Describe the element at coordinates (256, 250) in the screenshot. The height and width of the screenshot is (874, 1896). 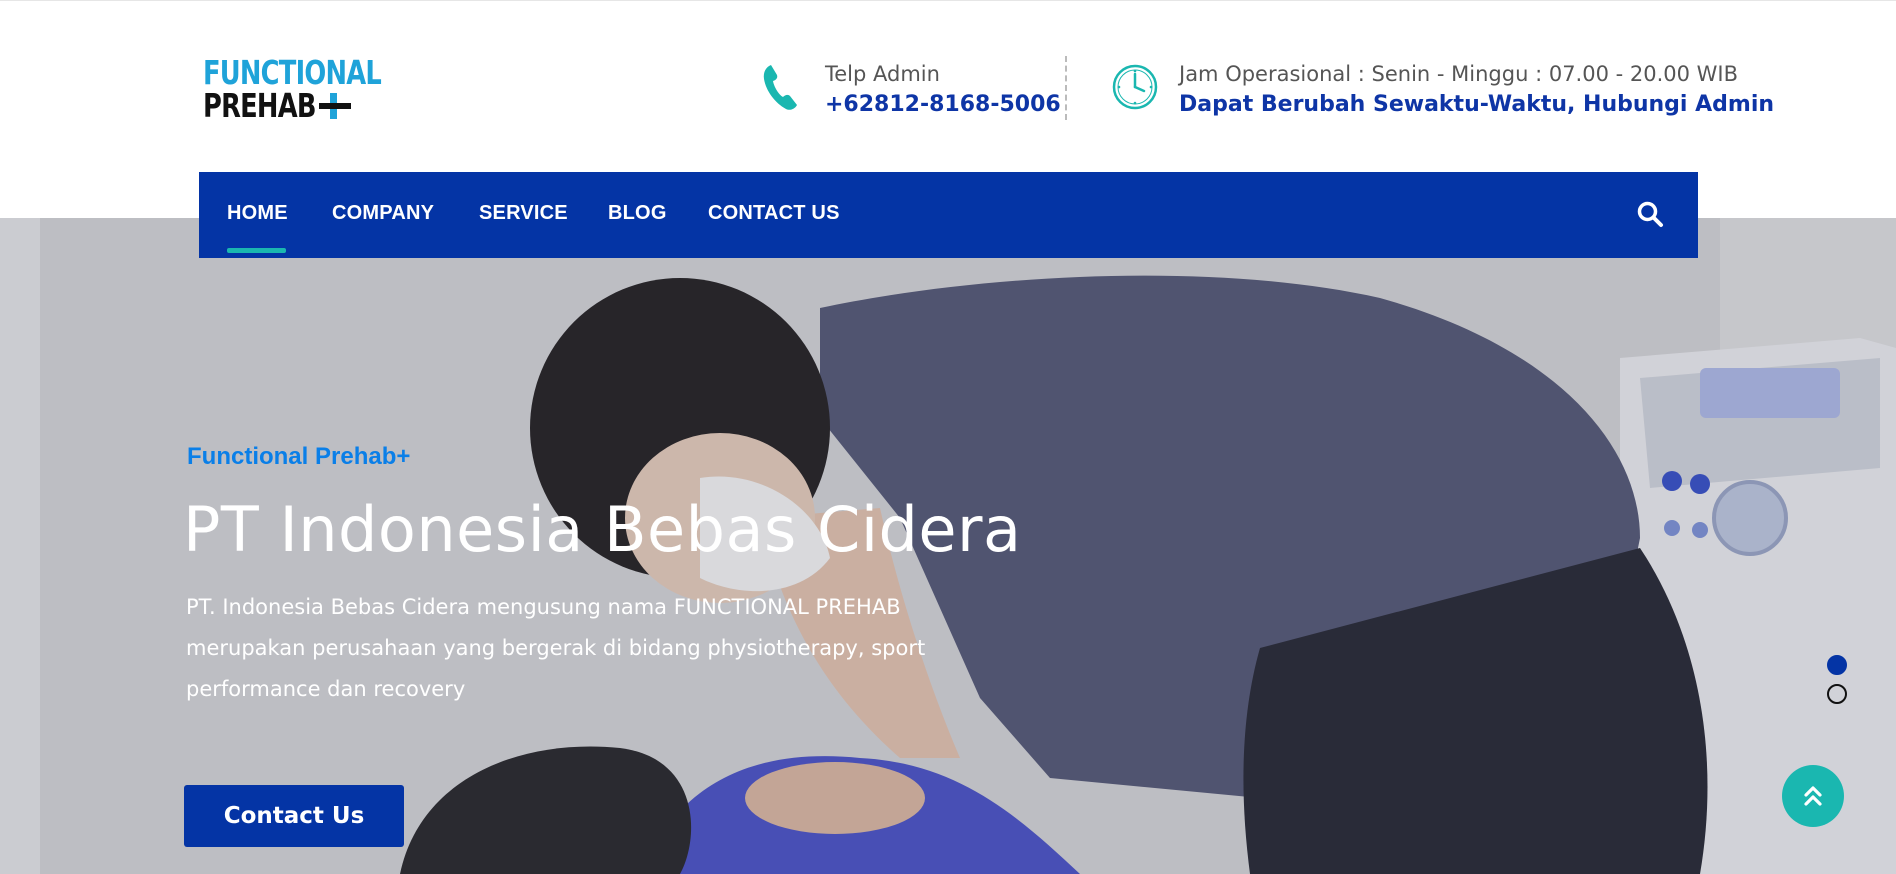
I see `nav-active-indicator` at that location.